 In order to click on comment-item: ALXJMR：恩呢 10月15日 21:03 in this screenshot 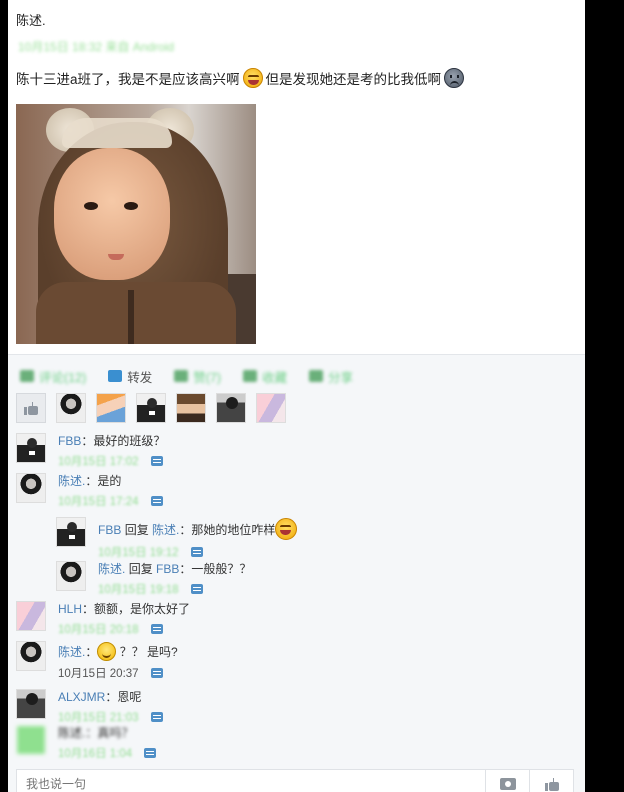, I will do `click(89, 707)`.